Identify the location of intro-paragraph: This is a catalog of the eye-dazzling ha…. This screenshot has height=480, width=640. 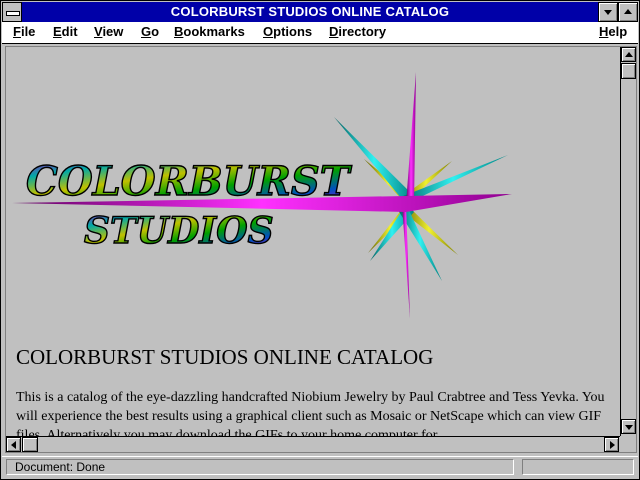
(310, 413).